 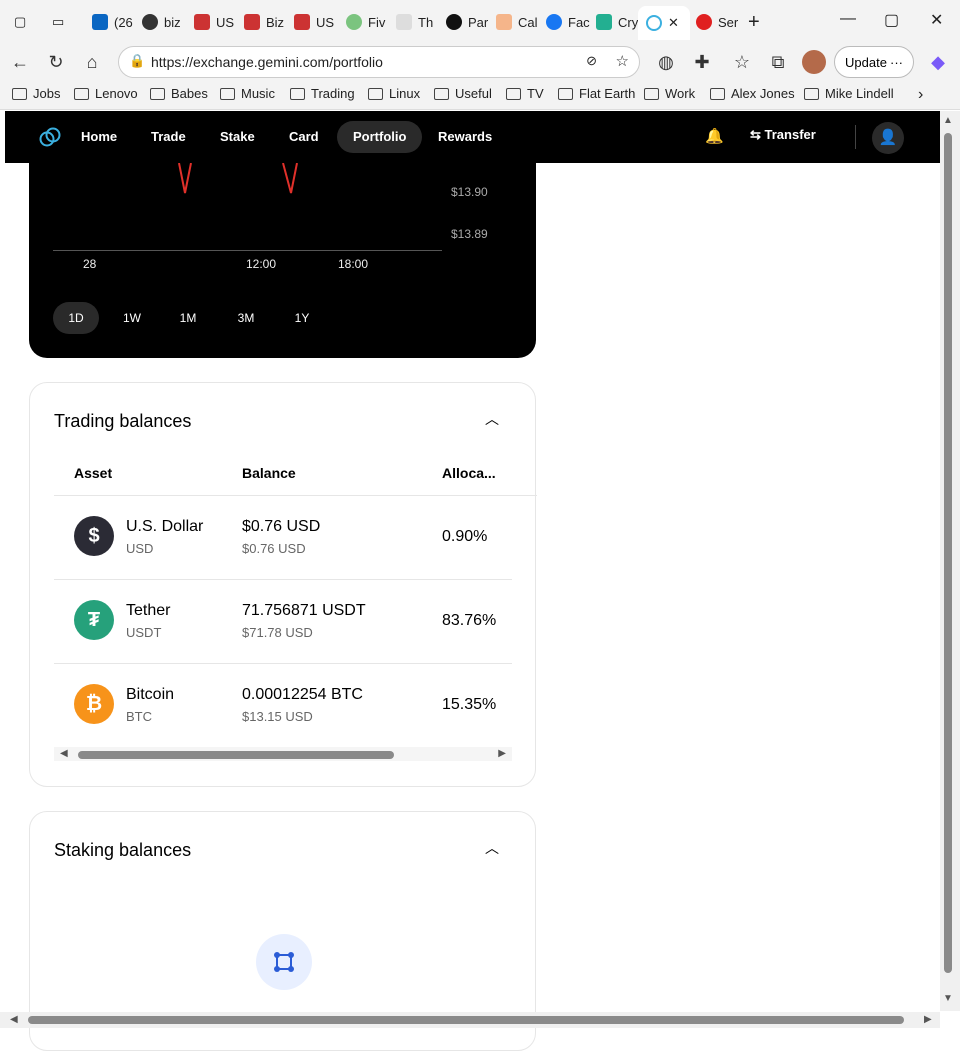 What do you see at coordinates (525, 93) in the screenshot?
I see `bookmark-tv: TV` at bounding box center [525, 93].